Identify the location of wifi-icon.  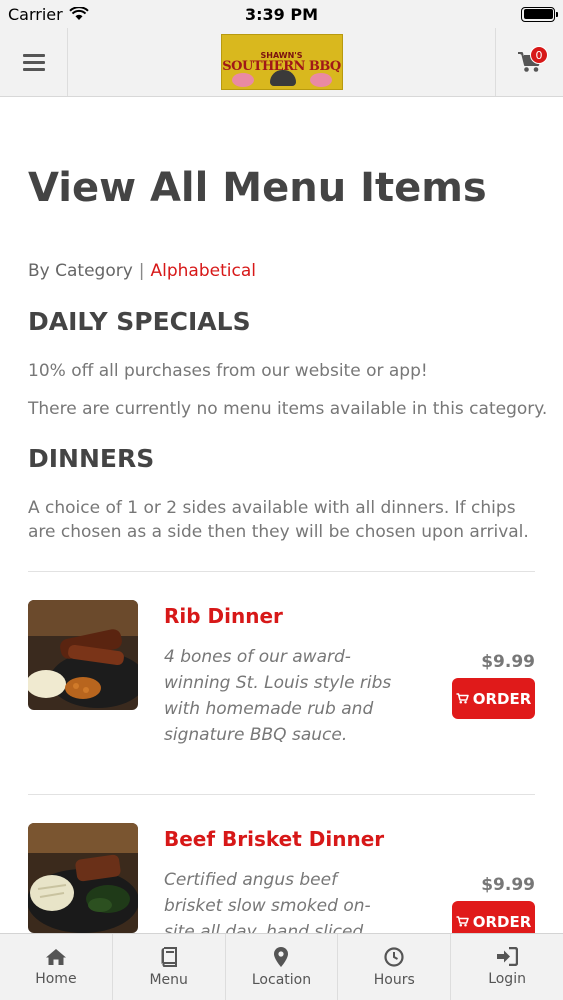
(79, 13).